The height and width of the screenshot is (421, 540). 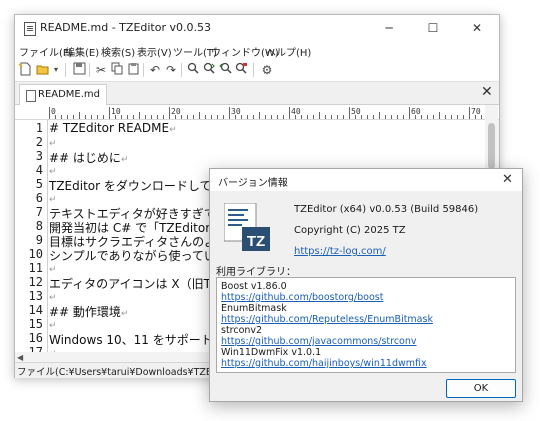 What do you see at coordinates (319, 341) in the screenshot?
I see `library-link: https://github.com/javacommons/strconv` at bounding box center [319, 341].